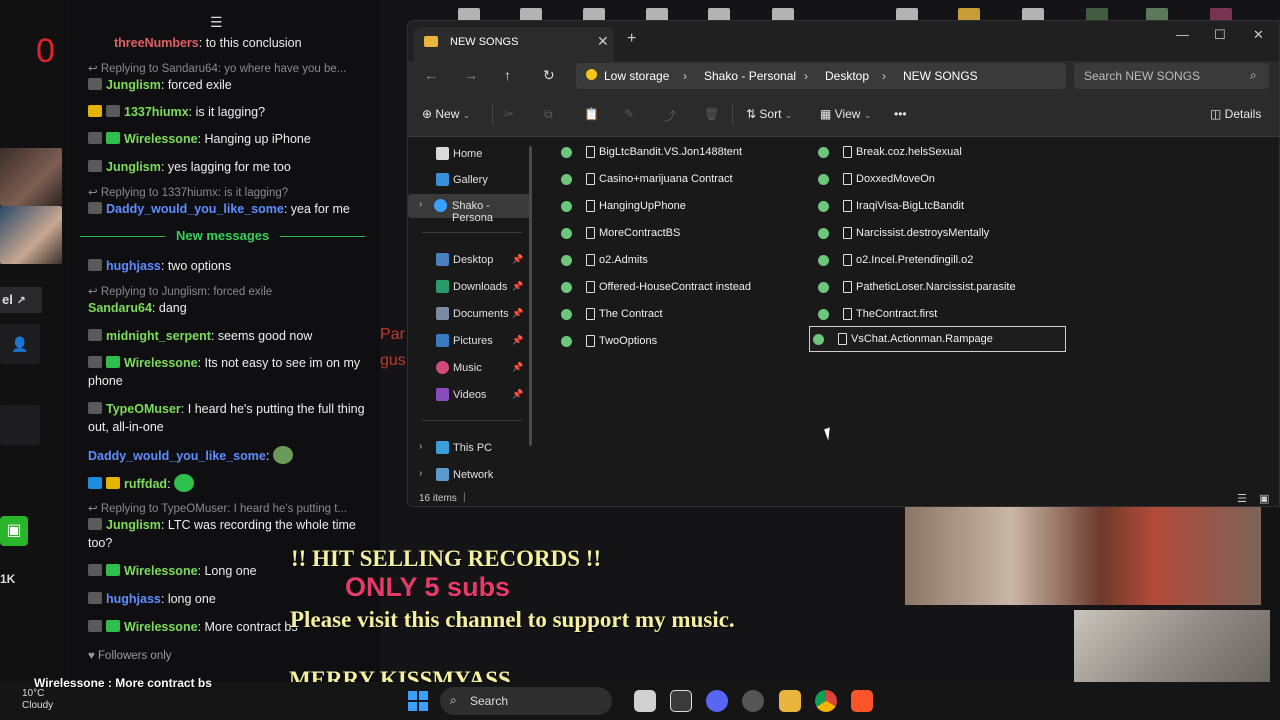 This screenshot has width=1280, height=720. Describe the element at coordinates (672, 152) in the screenshot. I see `file-item: BigLtcBandit.VS.Jon1488tent` at that location.